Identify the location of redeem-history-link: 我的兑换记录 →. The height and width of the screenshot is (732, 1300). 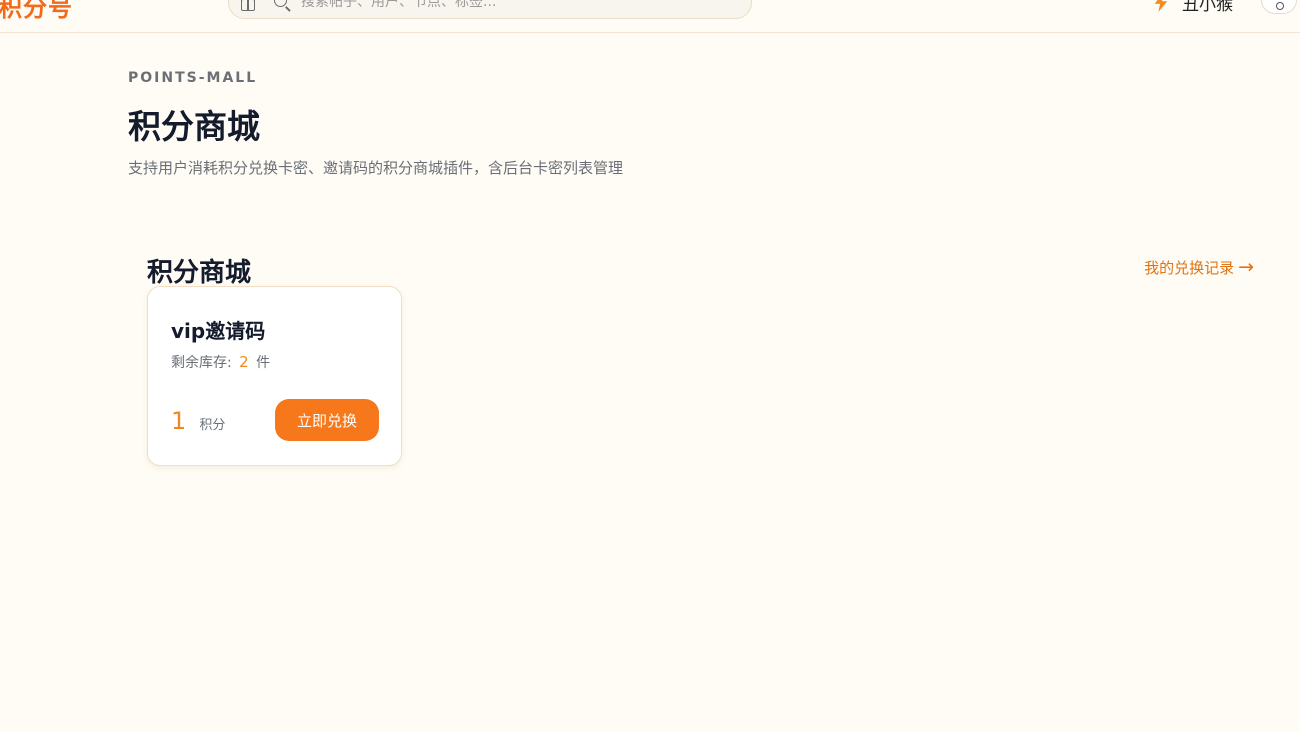
(1199, 267).